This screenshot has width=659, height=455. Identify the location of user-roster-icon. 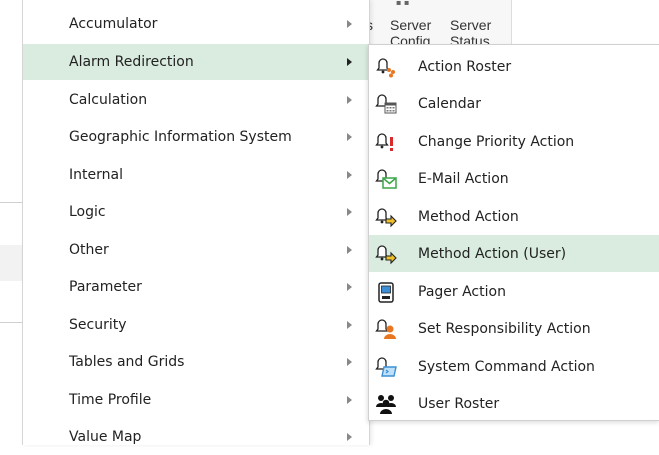
(386, 404).